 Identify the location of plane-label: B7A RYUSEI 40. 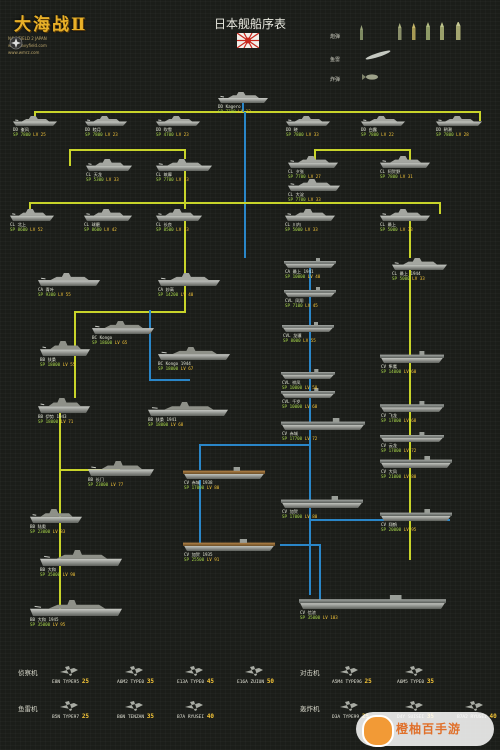
(195, 716).